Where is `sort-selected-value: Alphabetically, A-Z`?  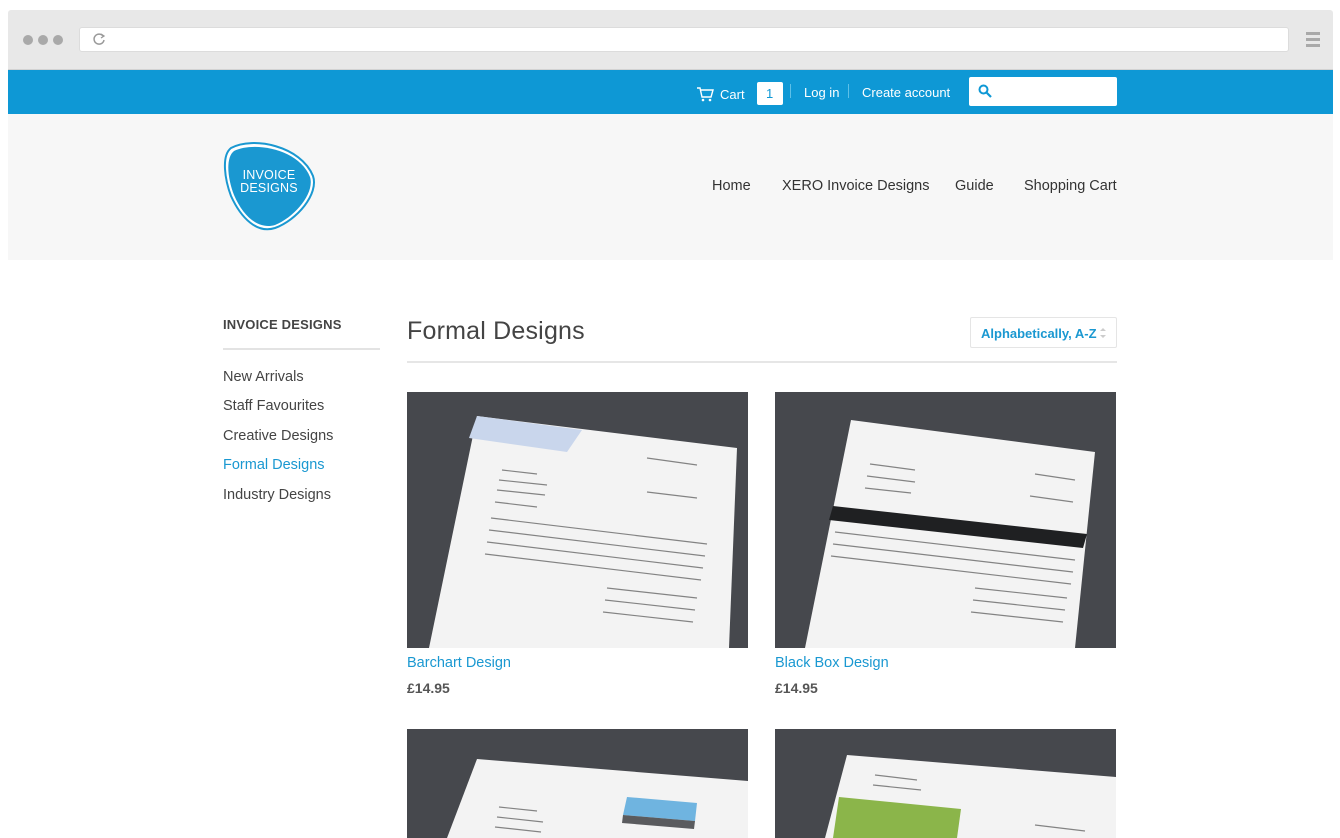
sort-selected-value: Alphabetically, A-Z is located at coordinates (1039, 333).